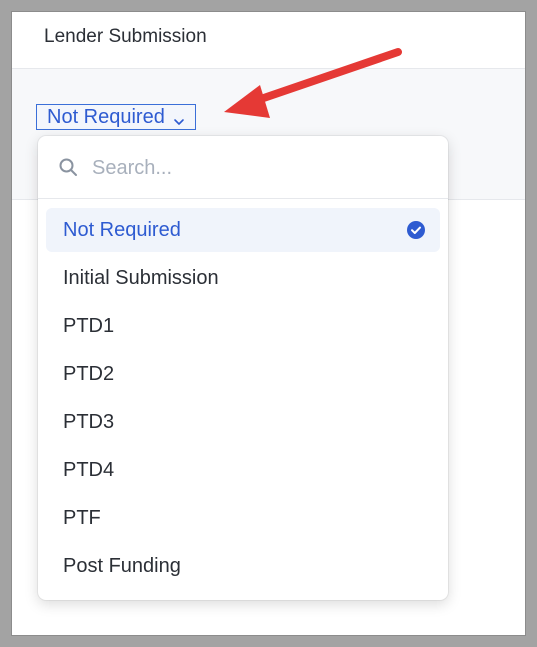 The height and width of the screenshot is (647, 537). Describe the element at coordinates (243, 518) in the screenshot. I see `option-ptf: PTF` at that location.